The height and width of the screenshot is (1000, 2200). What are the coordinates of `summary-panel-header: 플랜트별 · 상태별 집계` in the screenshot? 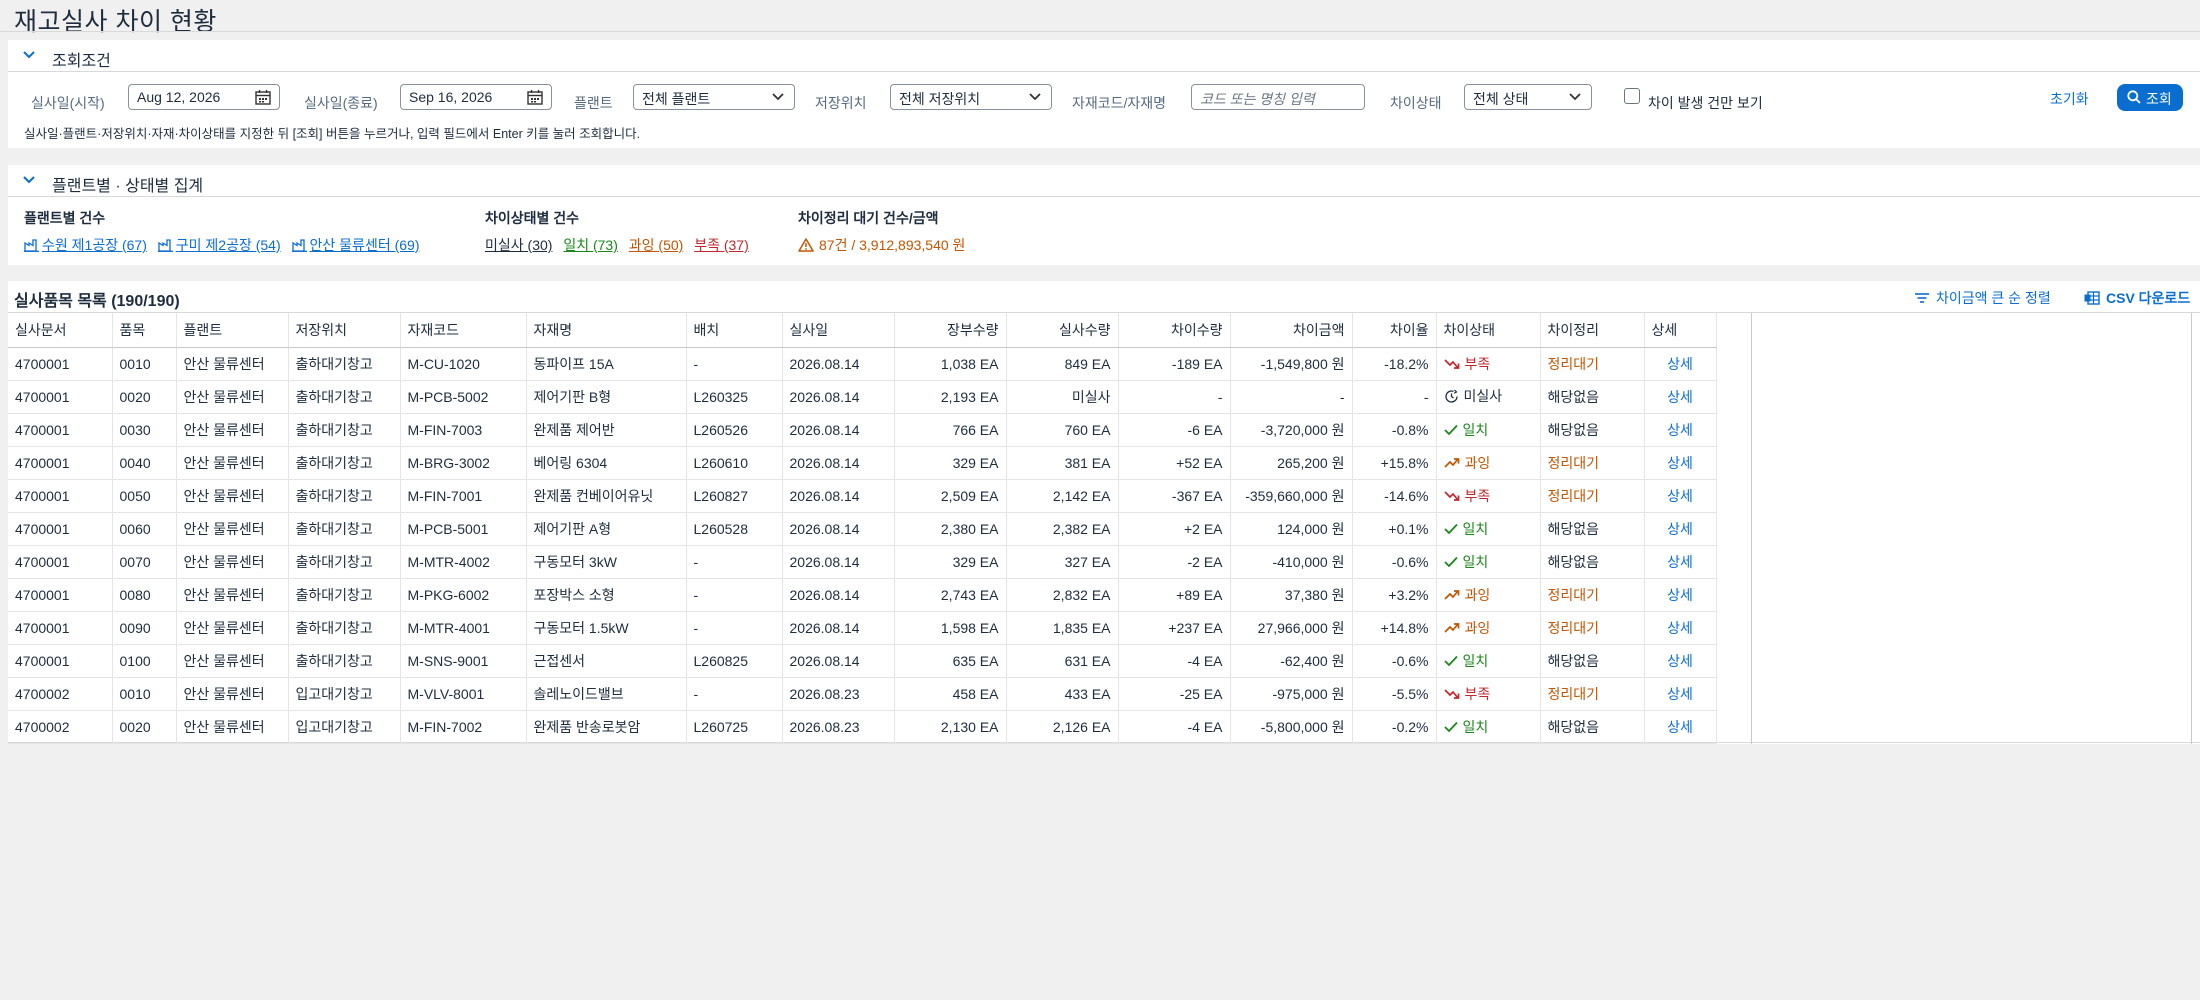 It's located at (1104, 181).